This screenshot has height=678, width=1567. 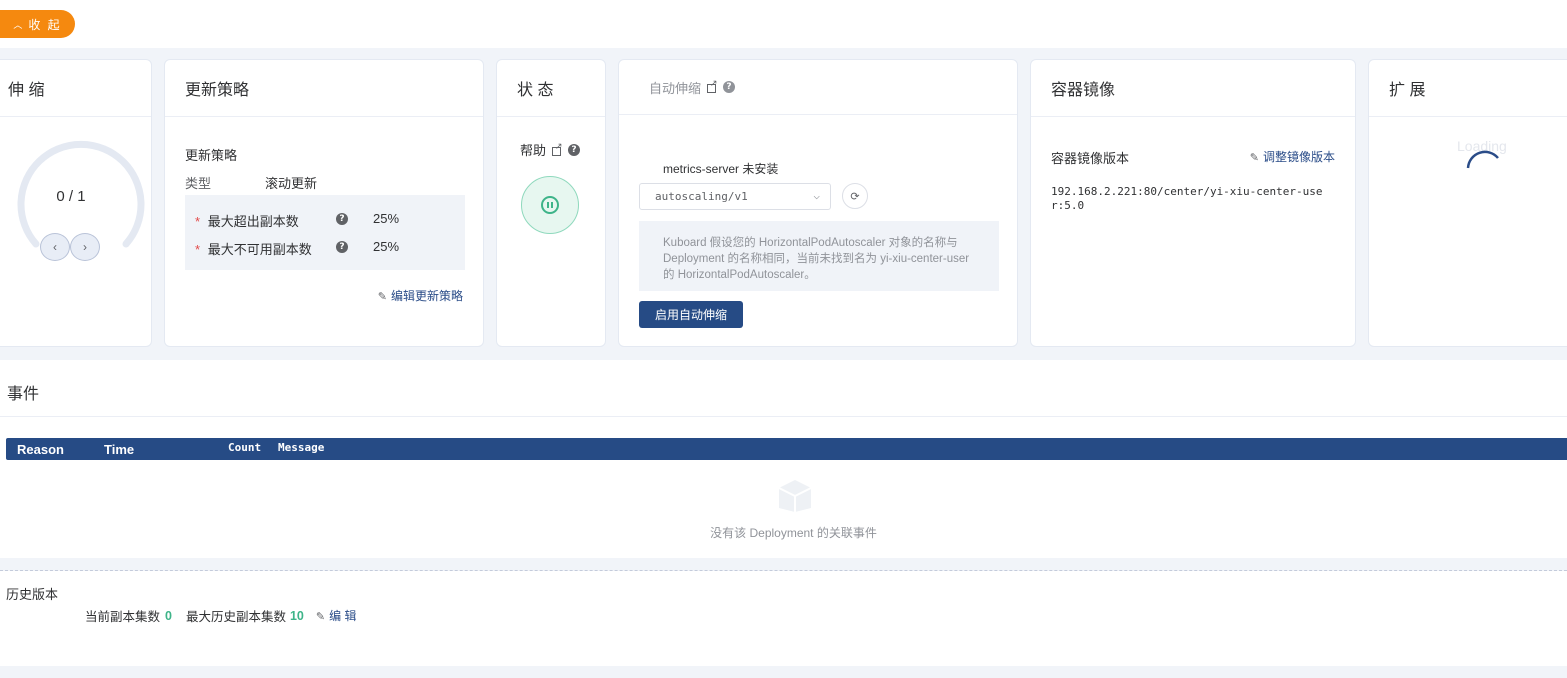 I want to click on section-separator, so click(x=783, y=564).